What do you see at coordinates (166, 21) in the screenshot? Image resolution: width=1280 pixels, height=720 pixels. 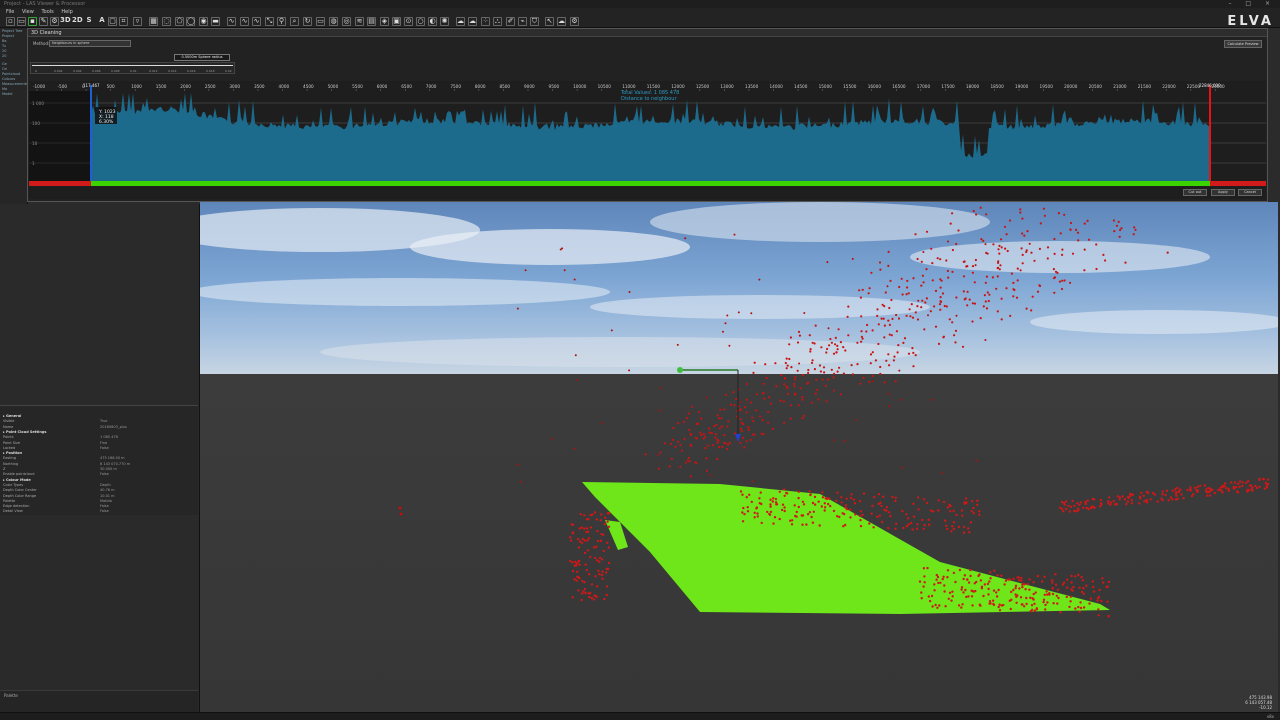 I see `brush-icon: ◌` at bounding box center [166, 21].